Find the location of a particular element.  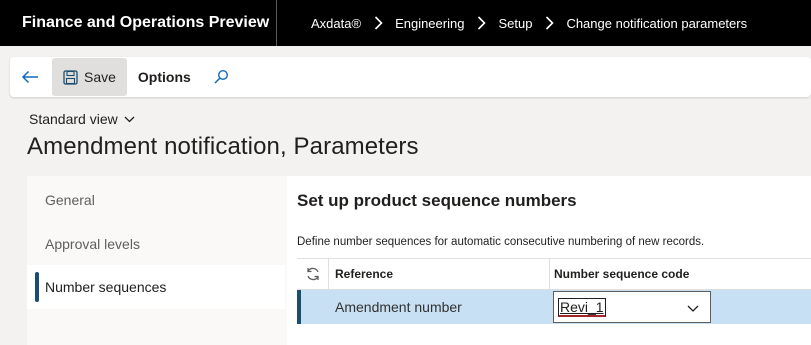

nav-item-number-sequences: Number sequences is located at coordinates (156, 287).